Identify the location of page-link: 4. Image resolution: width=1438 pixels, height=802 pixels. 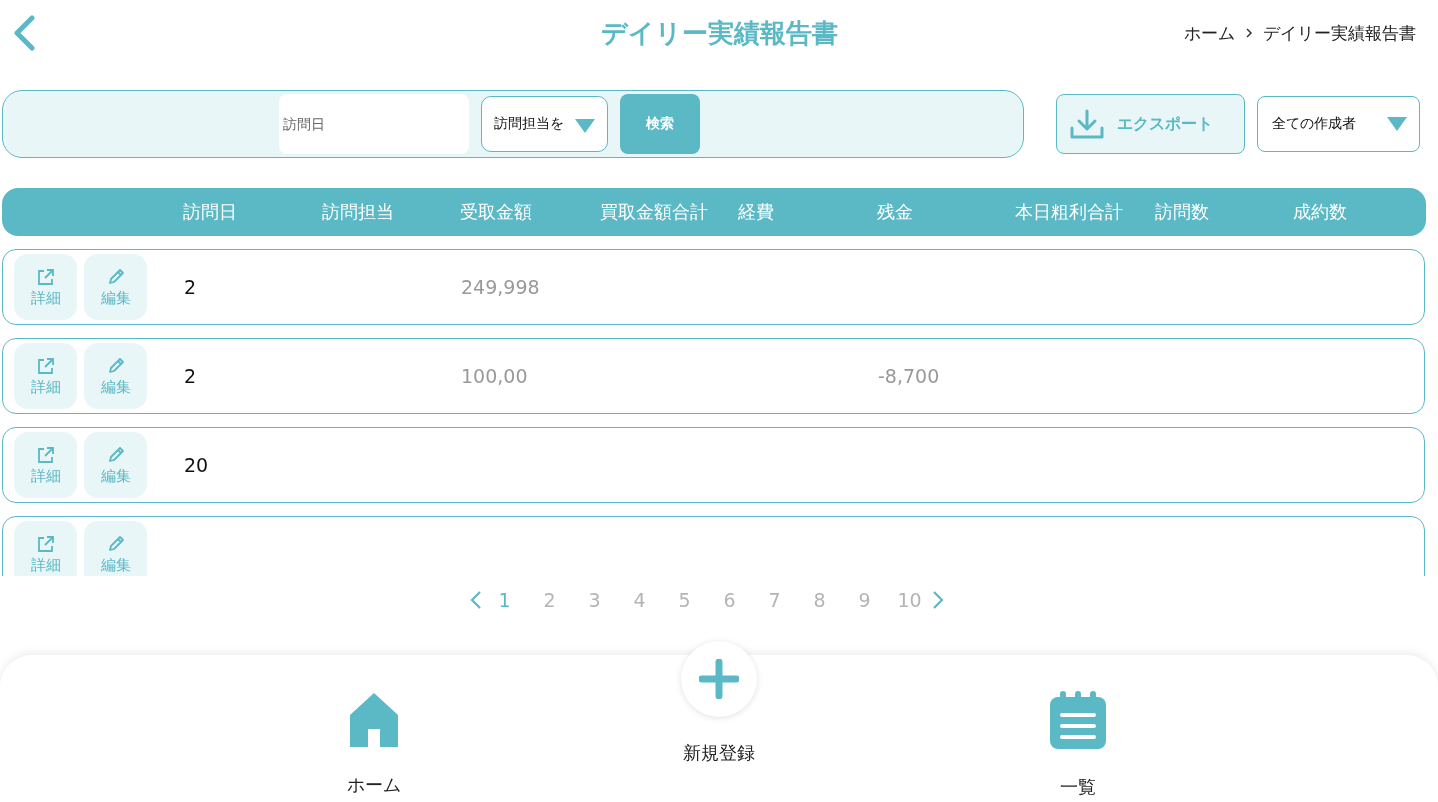
(639, 600).